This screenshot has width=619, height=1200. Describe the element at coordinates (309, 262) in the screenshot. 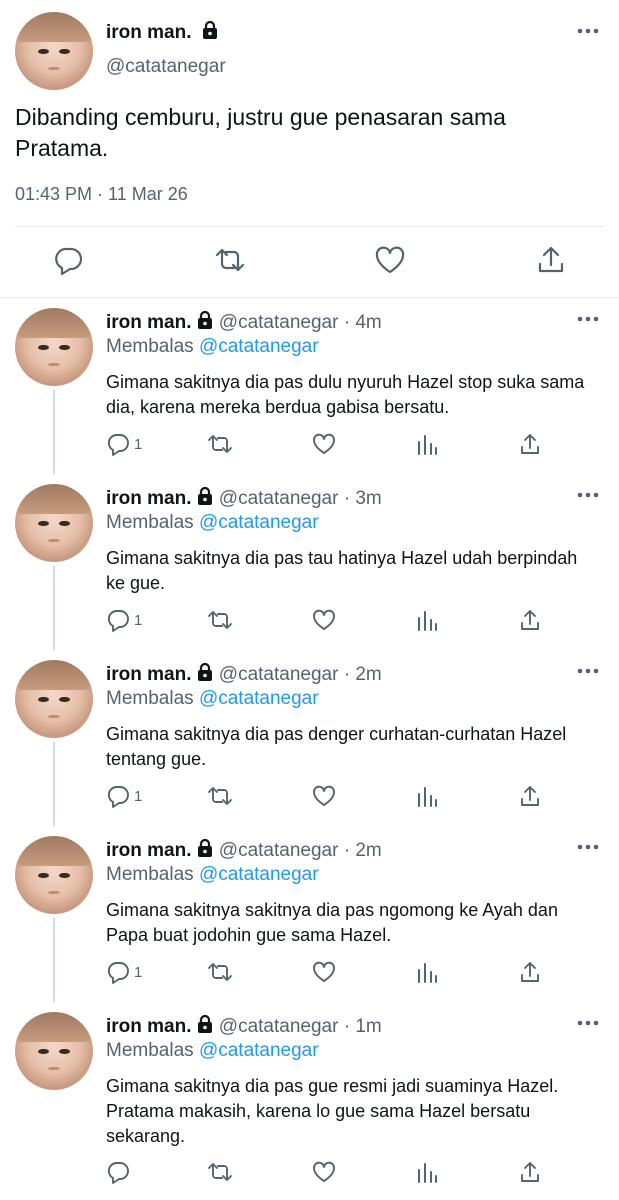

I see `tweet-actions` at that location.